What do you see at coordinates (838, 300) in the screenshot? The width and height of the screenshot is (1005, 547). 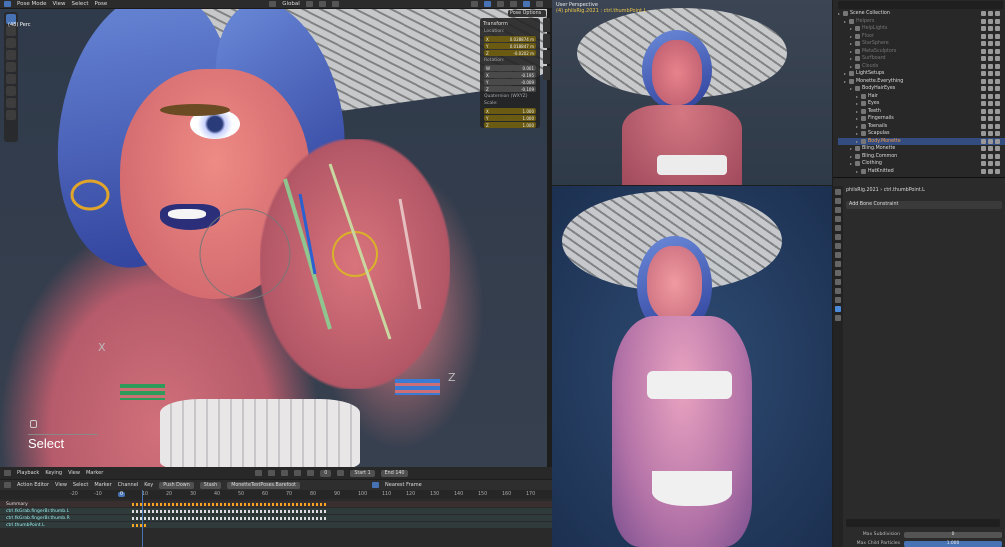 I see `bone-tab-icon` at bounding box center [838, 300].